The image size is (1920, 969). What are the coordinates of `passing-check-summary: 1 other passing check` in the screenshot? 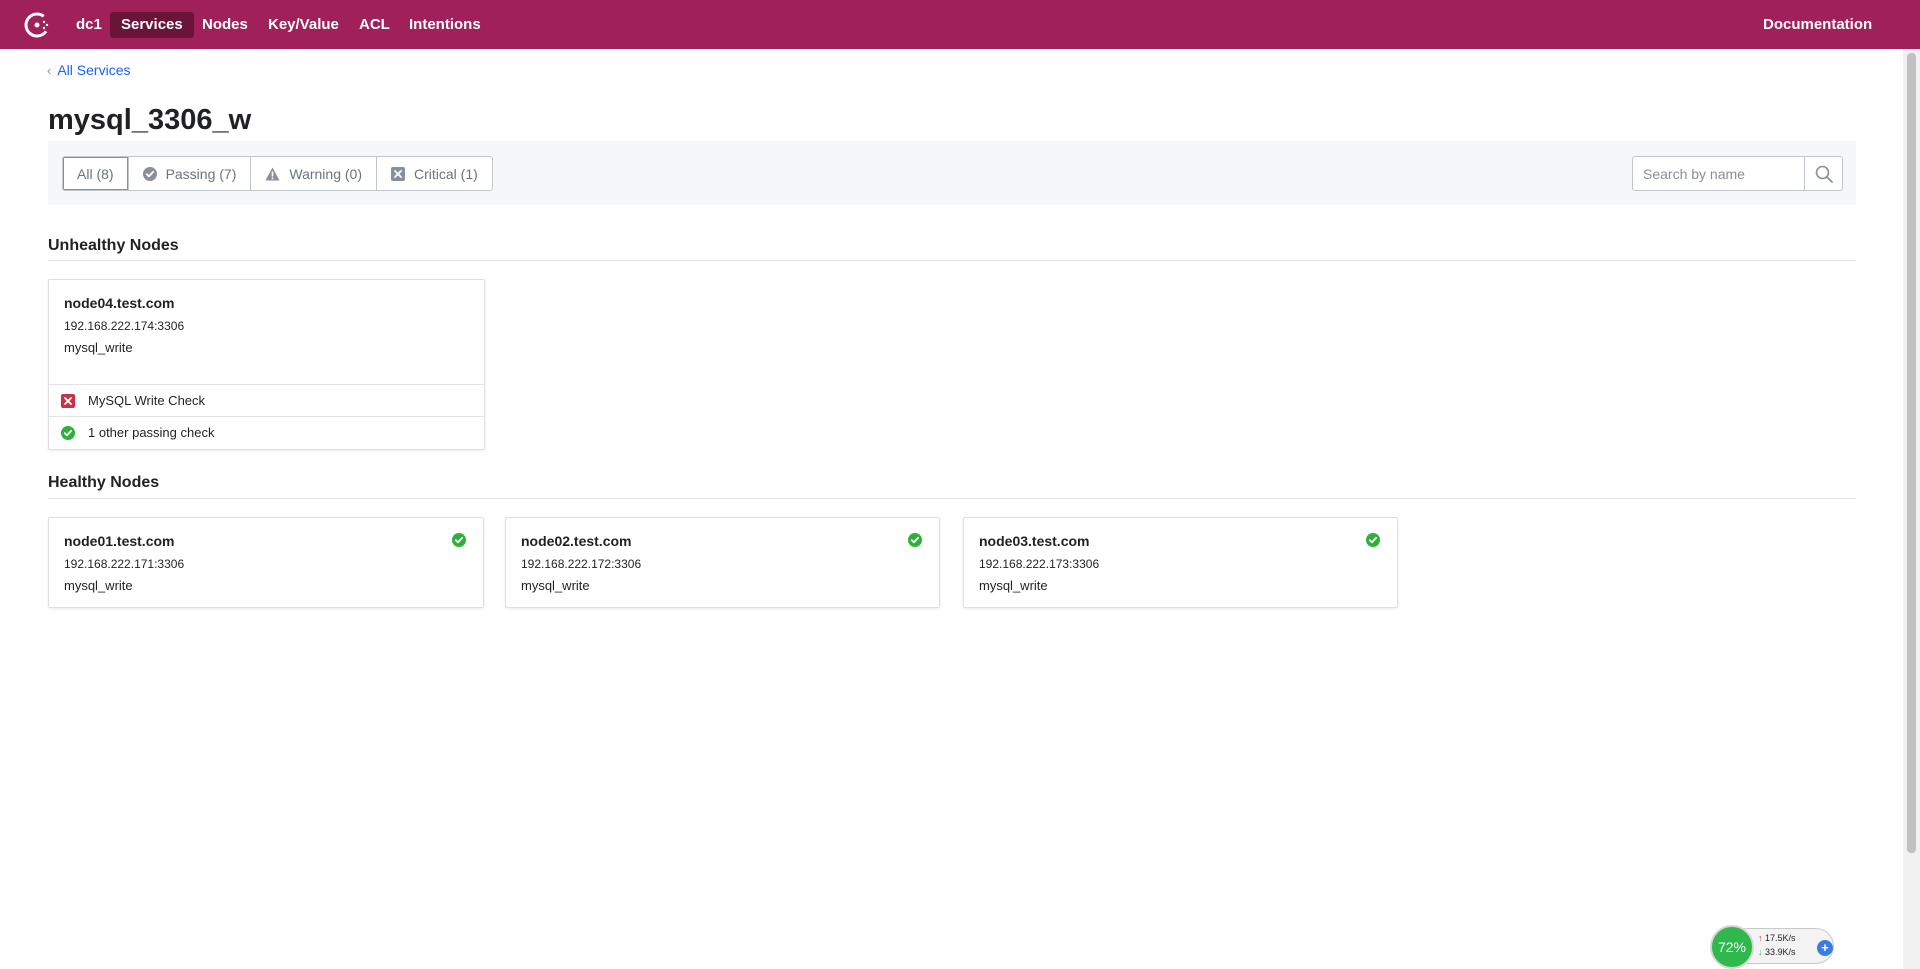 It's located at (151, 432).